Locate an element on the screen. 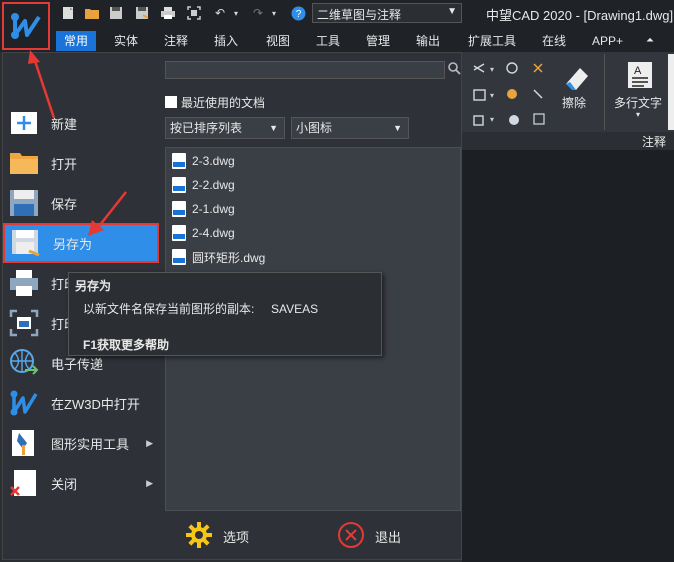 The height and width of the screenshot is (562, 674). close-doc-icon is located at coordinates (24, 483).